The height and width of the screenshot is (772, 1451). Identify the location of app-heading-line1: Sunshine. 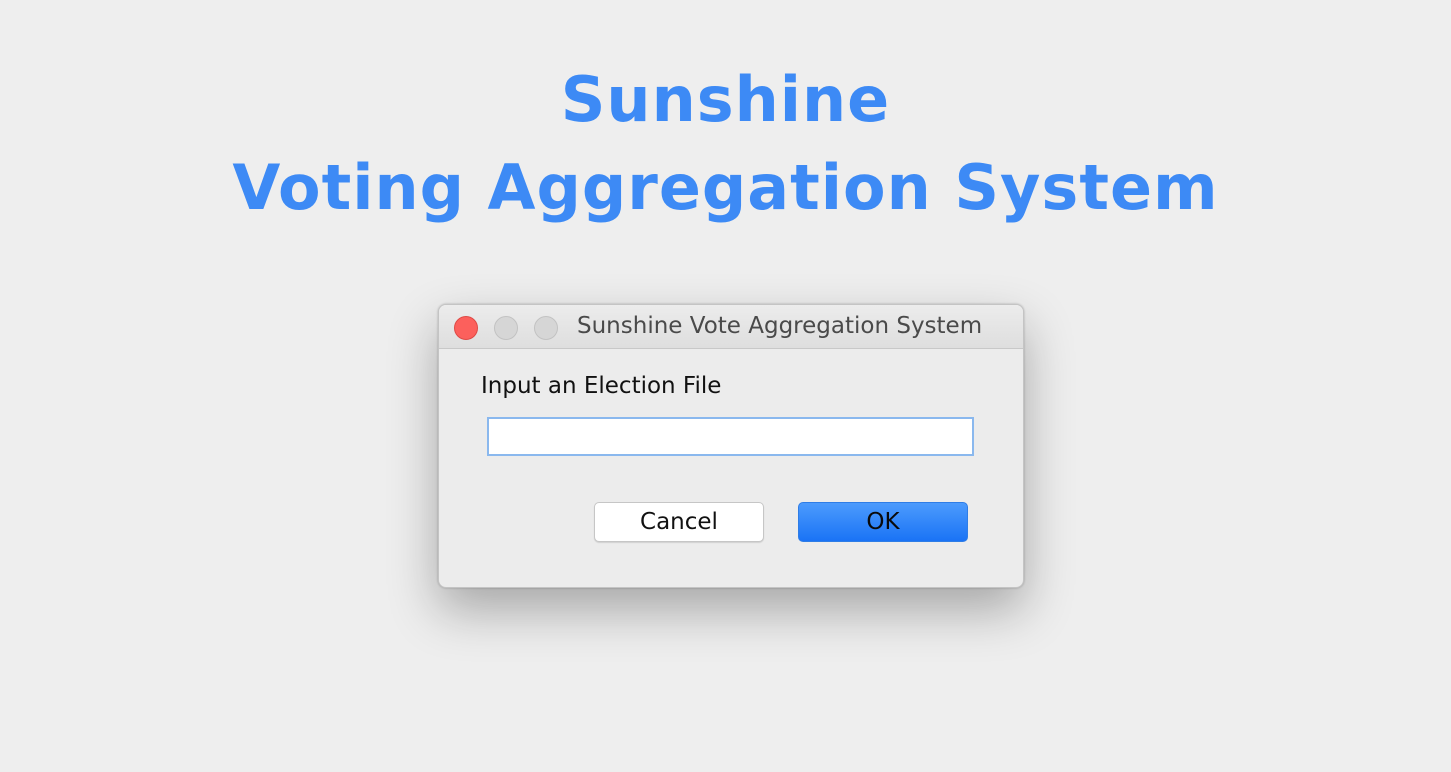
(725, 99).